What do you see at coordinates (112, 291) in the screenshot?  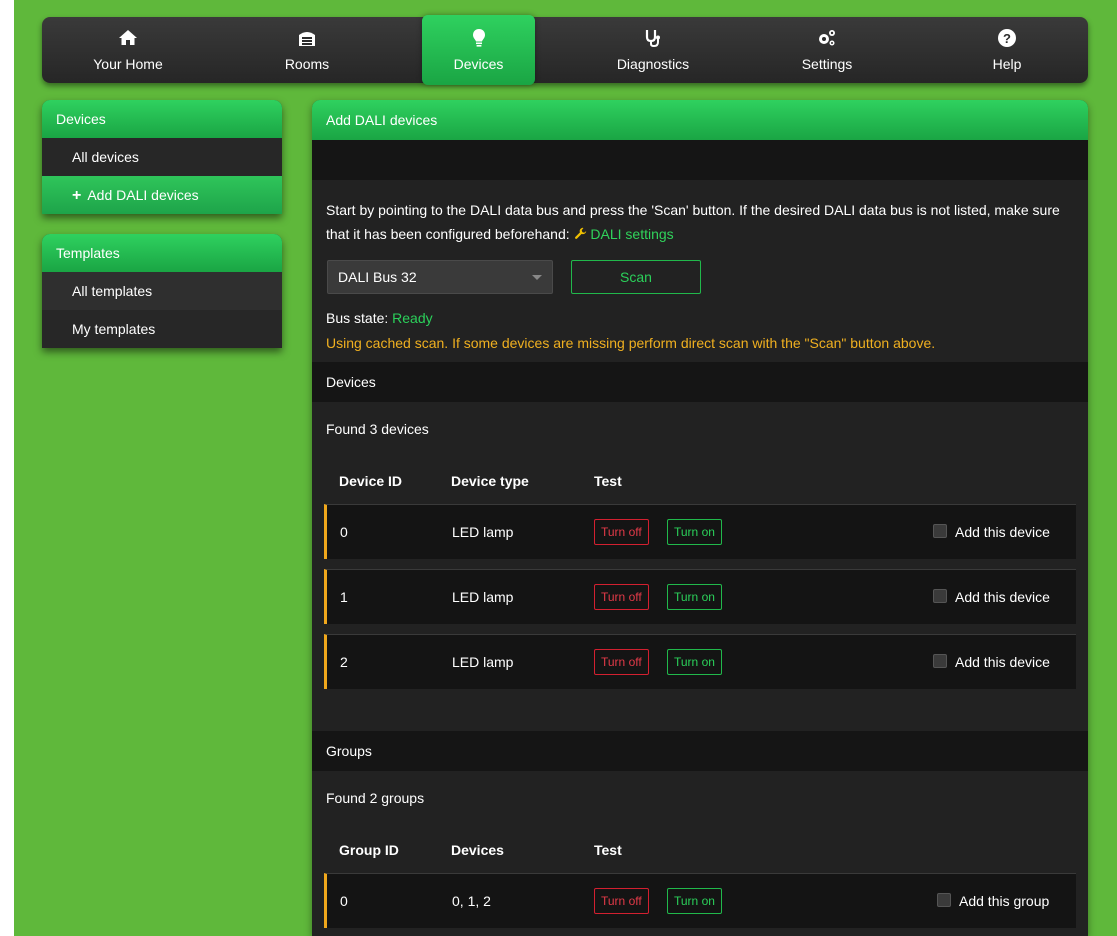 I see `sidebar-item-label: All templates` at bounding box center [112, 291].